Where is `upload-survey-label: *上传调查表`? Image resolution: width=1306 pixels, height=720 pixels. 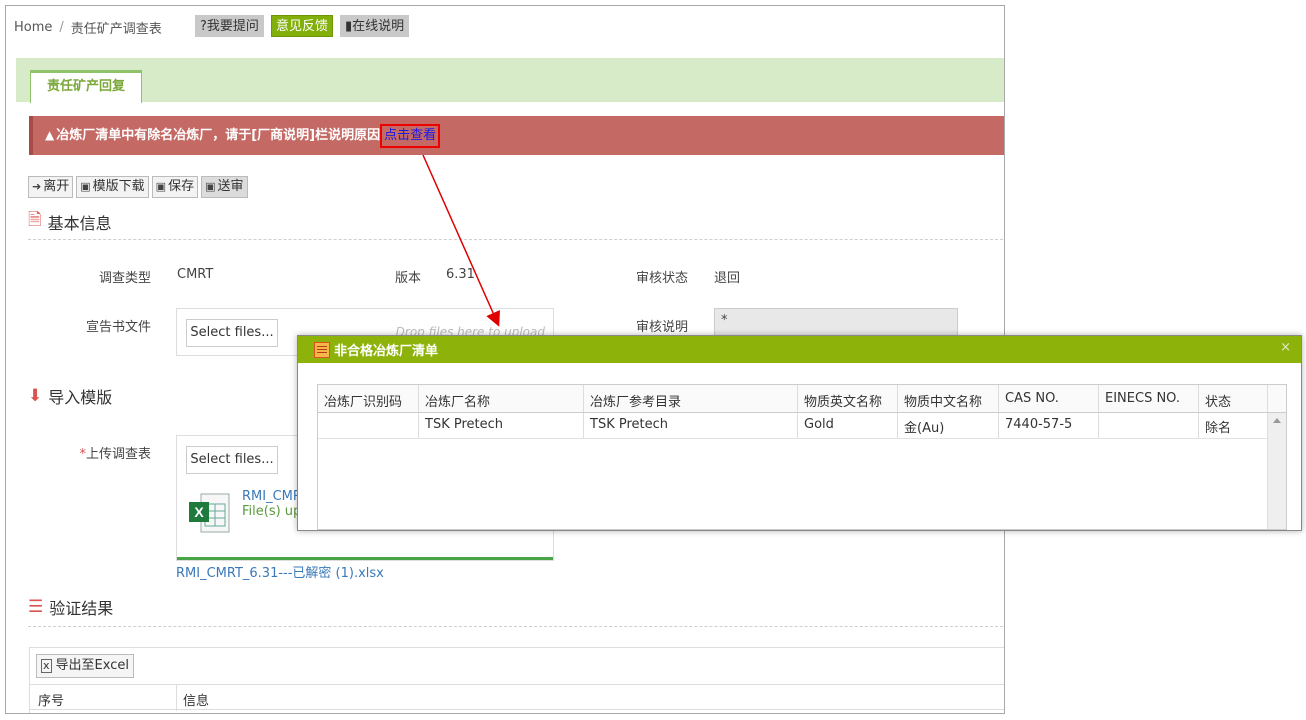 upload-survey-label: *上传调查表 is located at coordinates (108, 452).